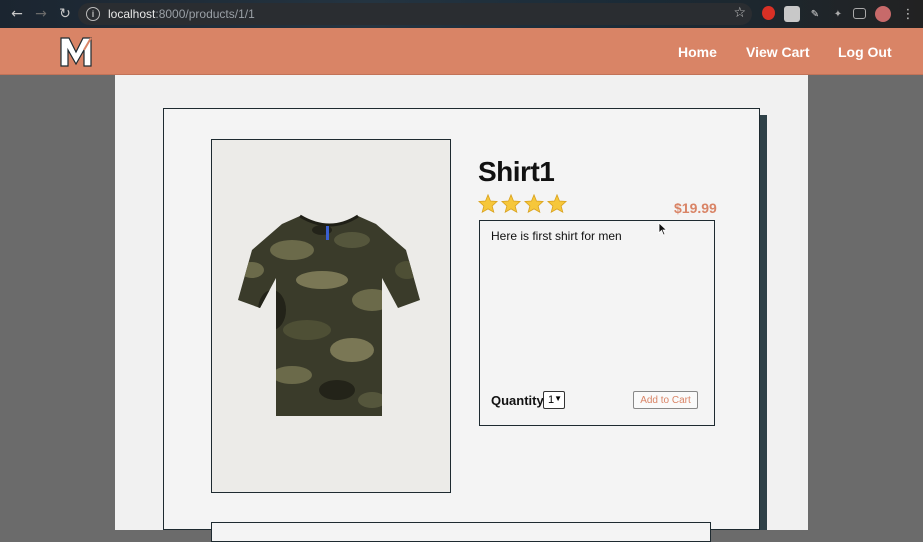 This screenshot has height=542, width=923. Describe the element at coordinates (908, 14) in the screenshot. I see `menu-kebab-icon: ⋮` at that location.